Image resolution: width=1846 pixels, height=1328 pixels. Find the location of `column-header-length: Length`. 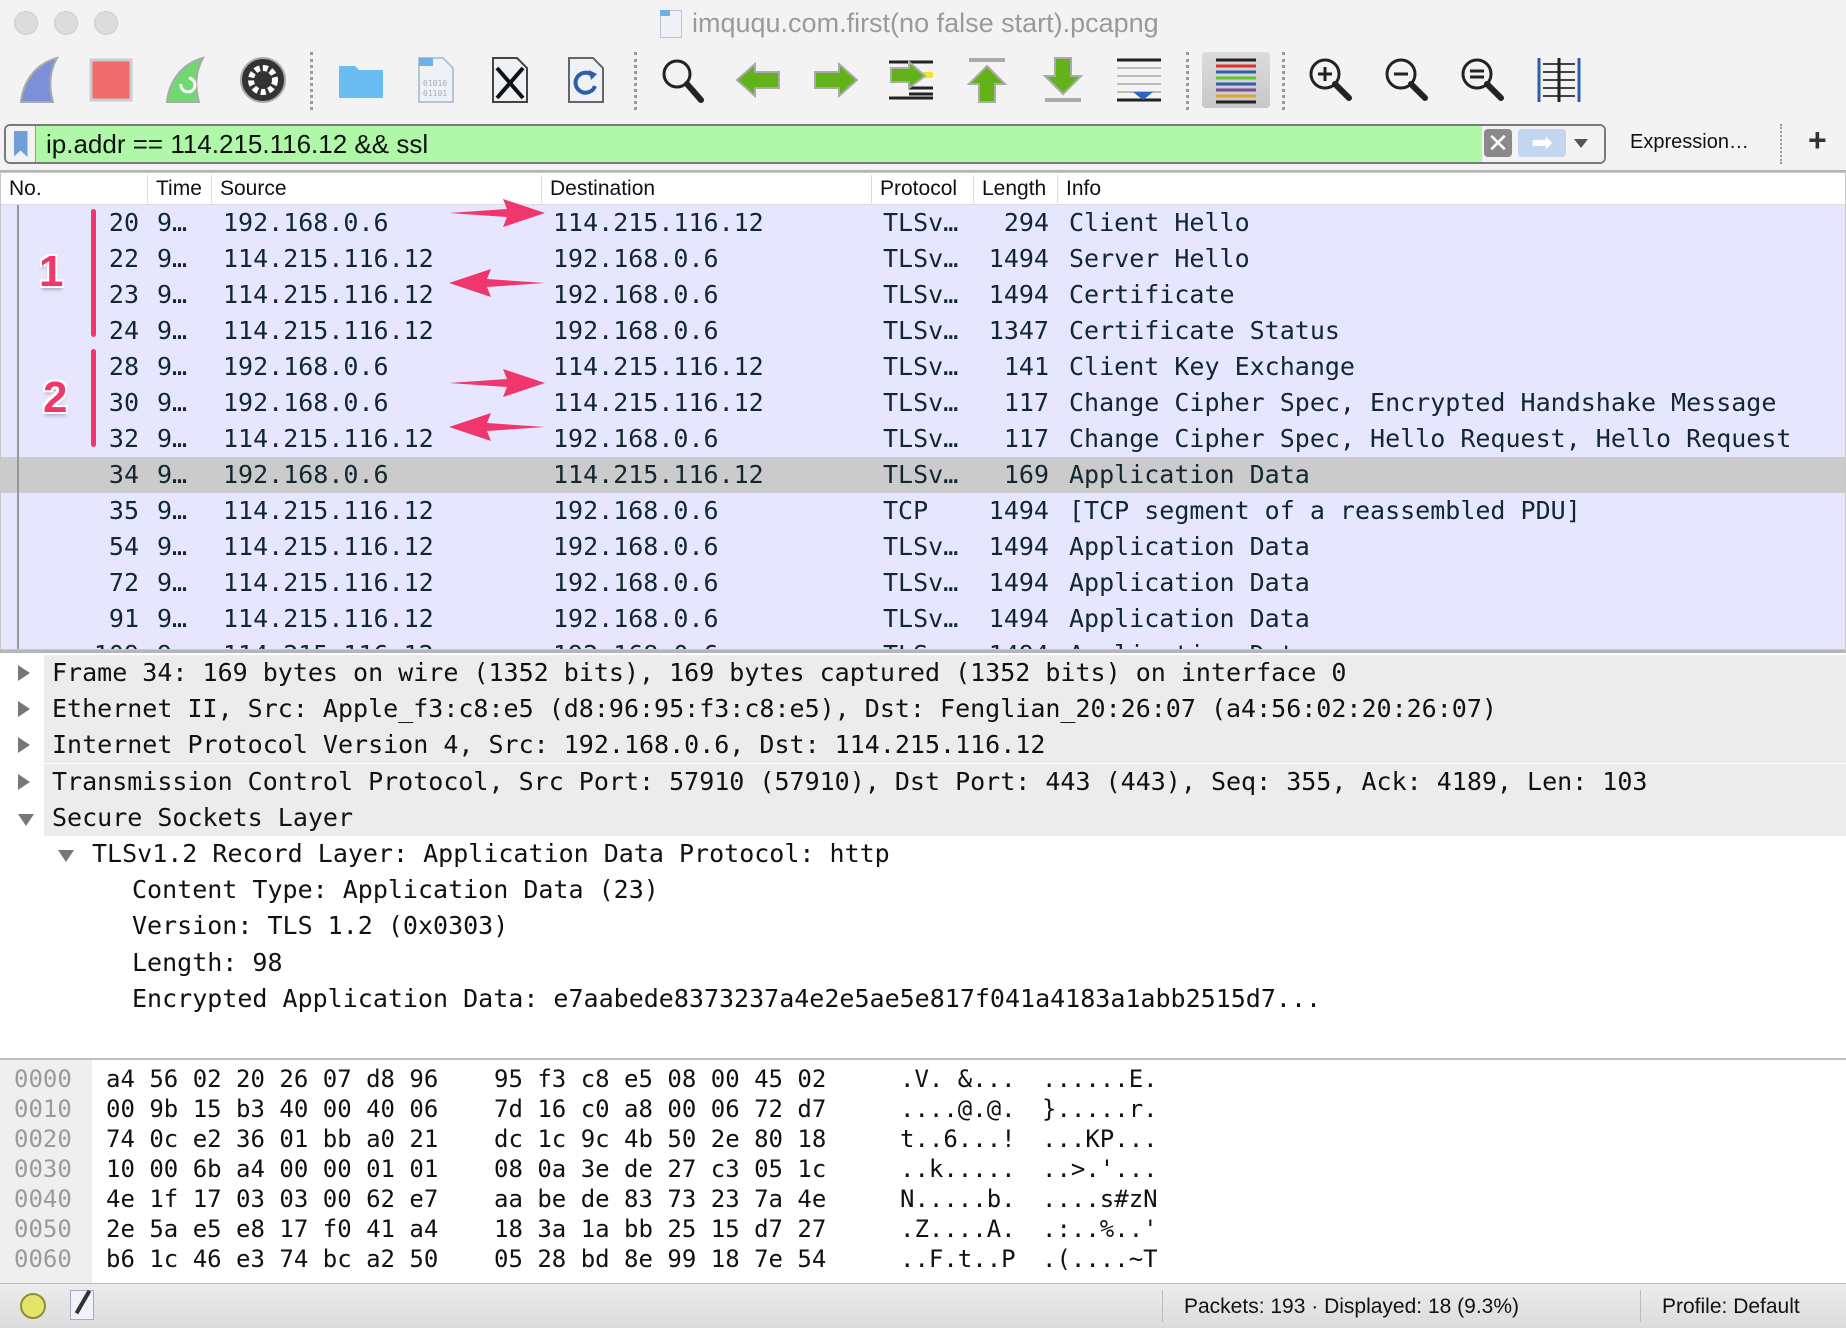

column-header-length: Length is located at coordinates (1015, 189).